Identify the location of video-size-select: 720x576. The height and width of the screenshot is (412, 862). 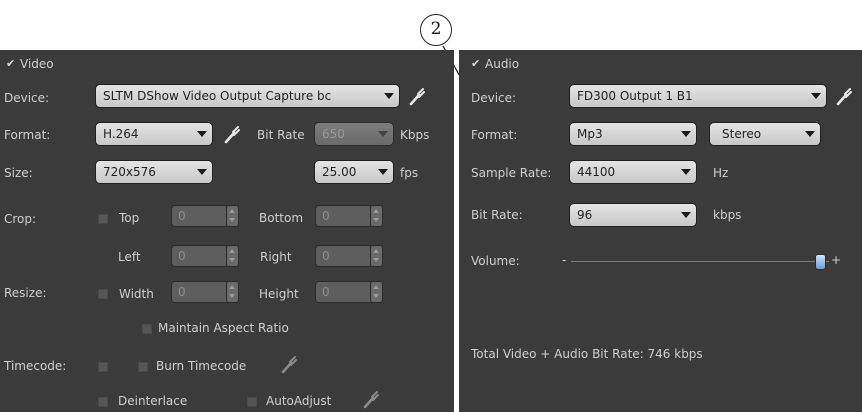
(154, 172).